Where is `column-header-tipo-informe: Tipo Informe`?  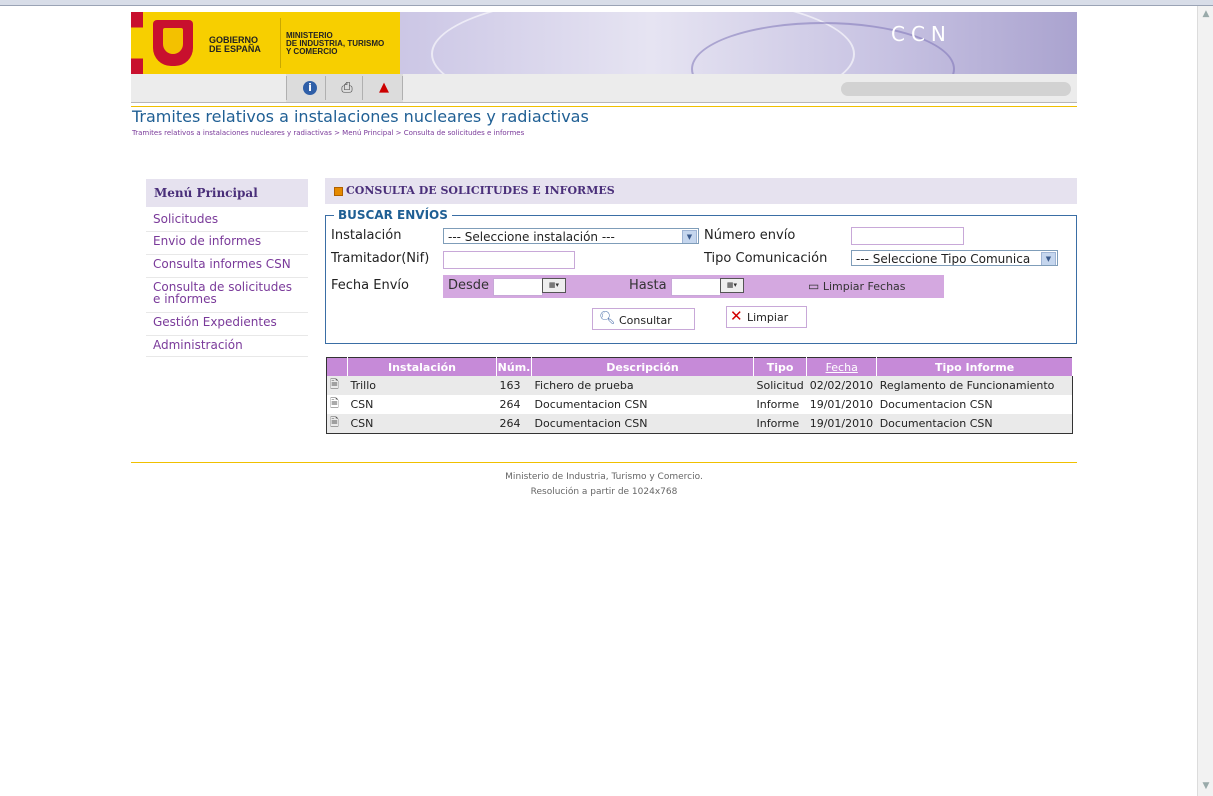
column-header-tipo-informe: Tipo Informe is located at coordinates (974, 366).